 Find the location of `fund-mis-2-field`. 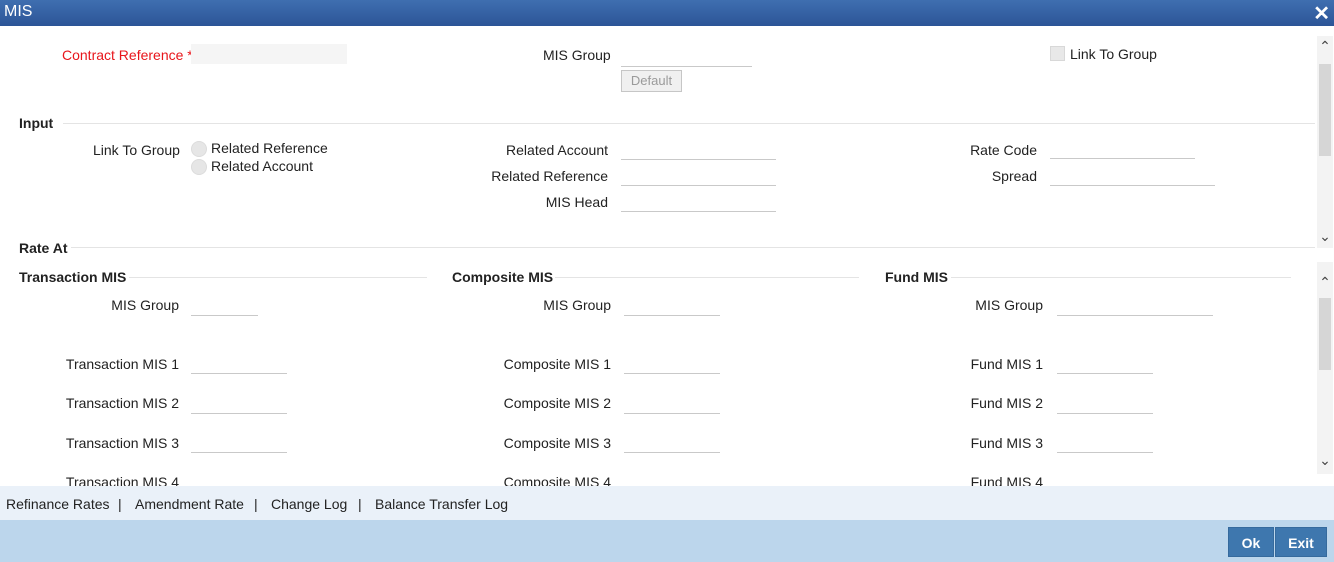

fund-mis-2-field is located at coordinates (1105, 404).